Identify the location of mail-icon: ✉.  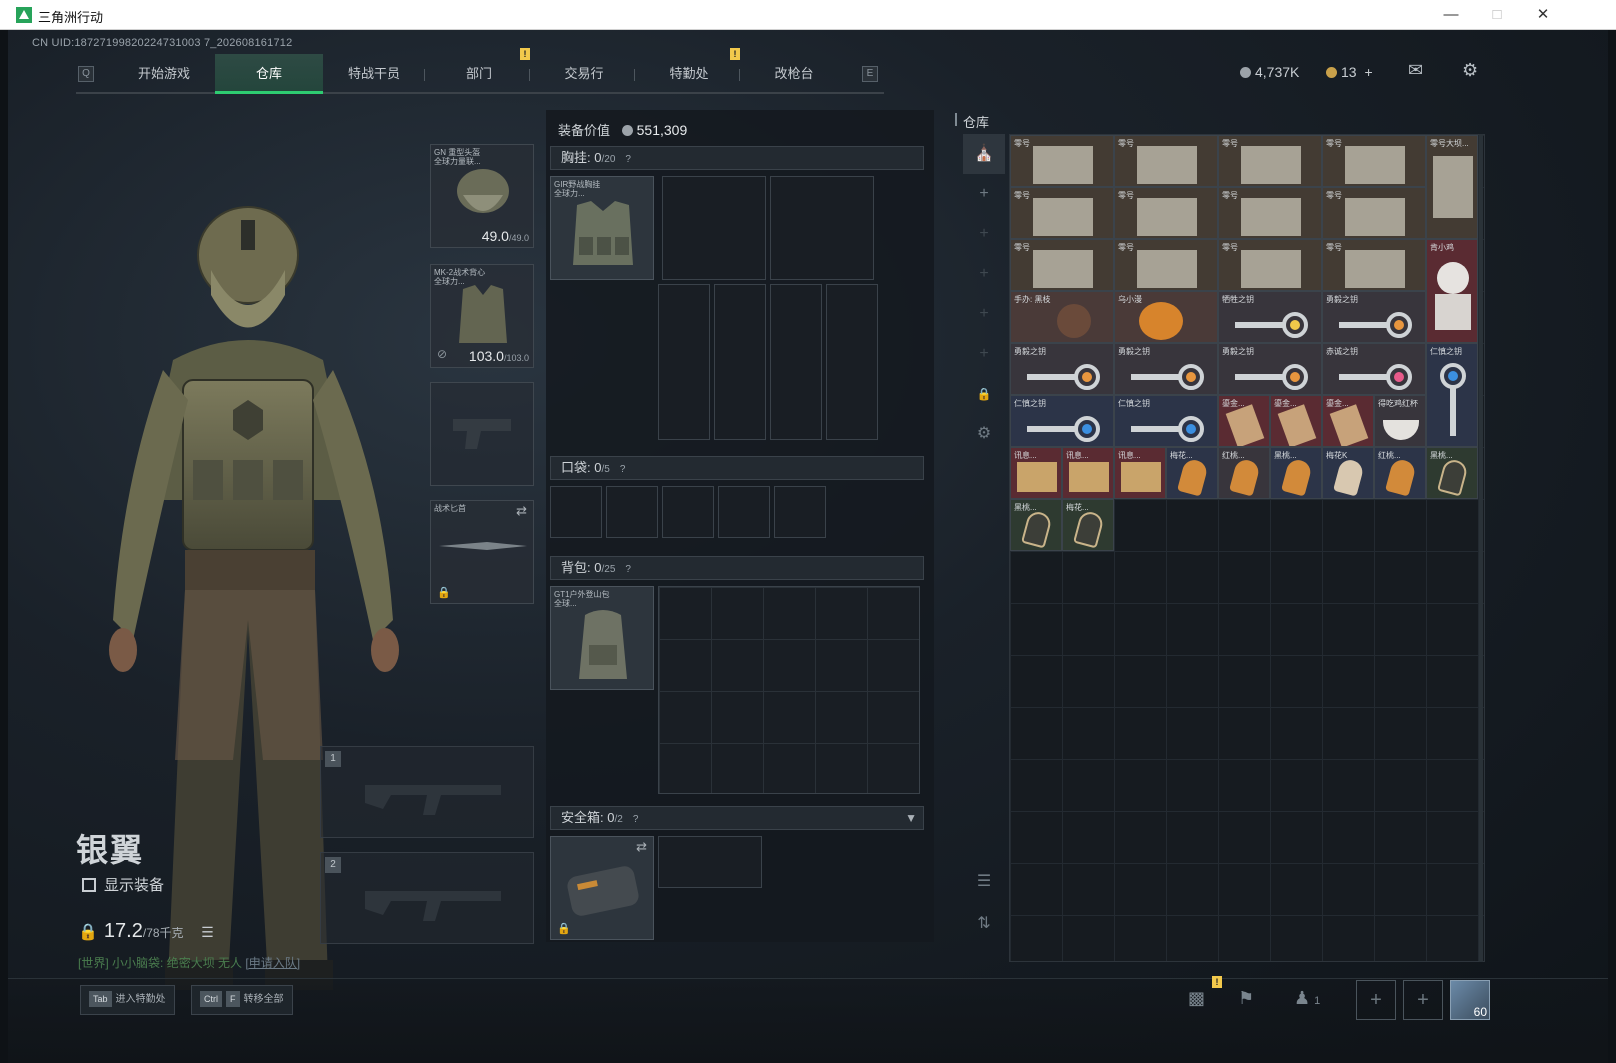
(1415, 70).